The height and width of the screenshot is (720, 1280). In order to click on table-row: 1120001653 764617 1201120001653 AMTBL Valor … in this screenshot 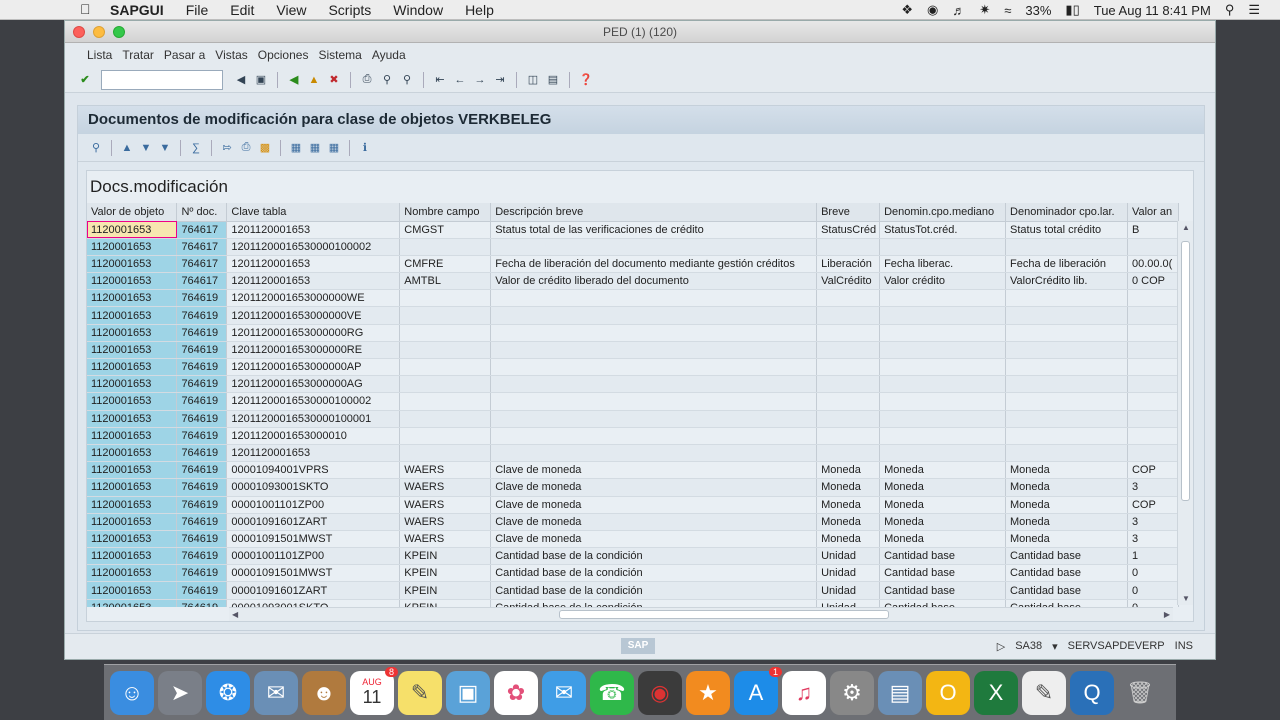, I will do `click(633, 281)`.